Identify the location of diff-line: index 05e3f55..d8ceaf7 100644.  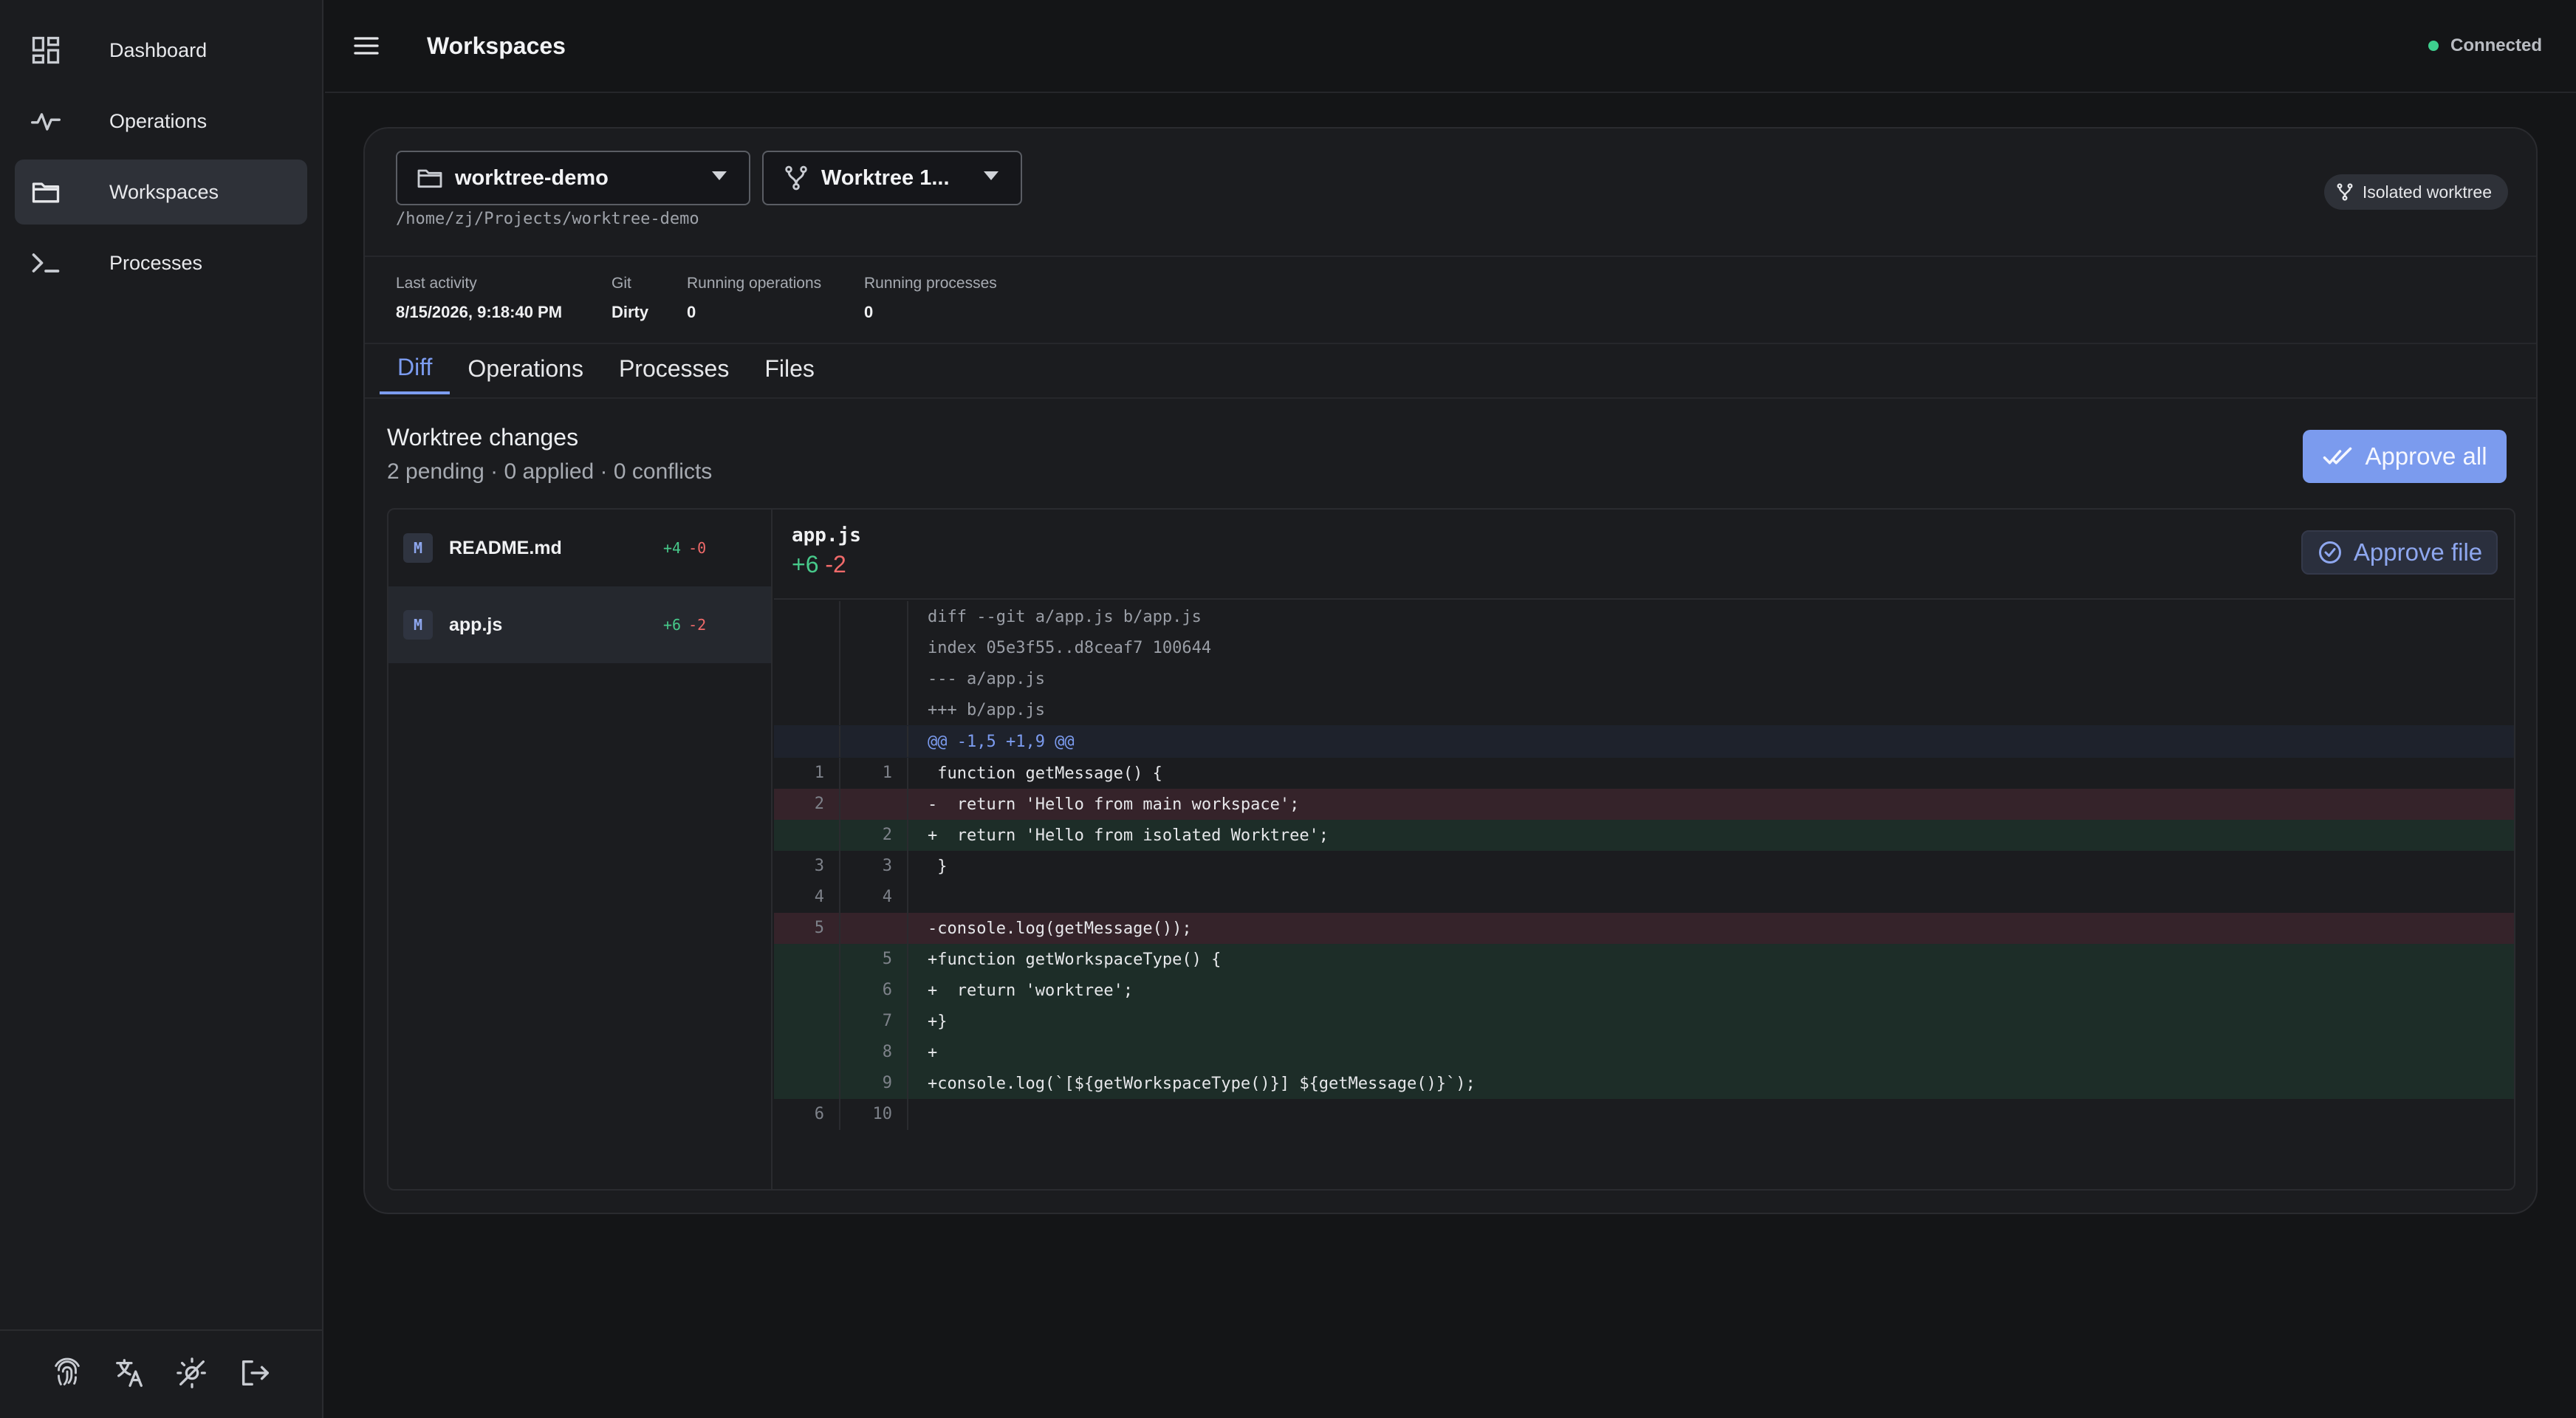
(1644, 647).